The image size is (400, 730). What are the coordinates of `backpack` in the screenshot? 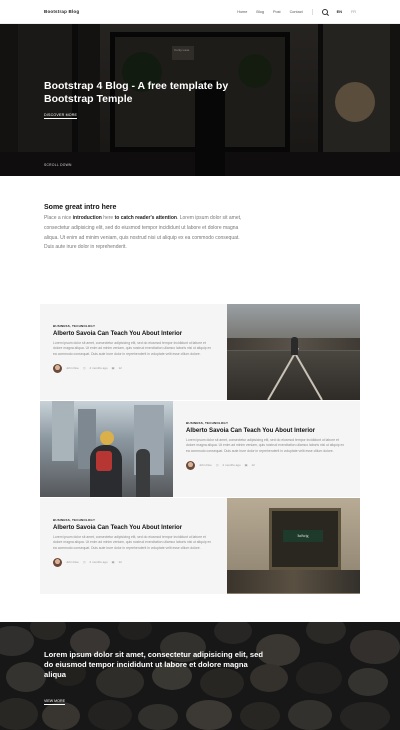 It's located at (104, 461).